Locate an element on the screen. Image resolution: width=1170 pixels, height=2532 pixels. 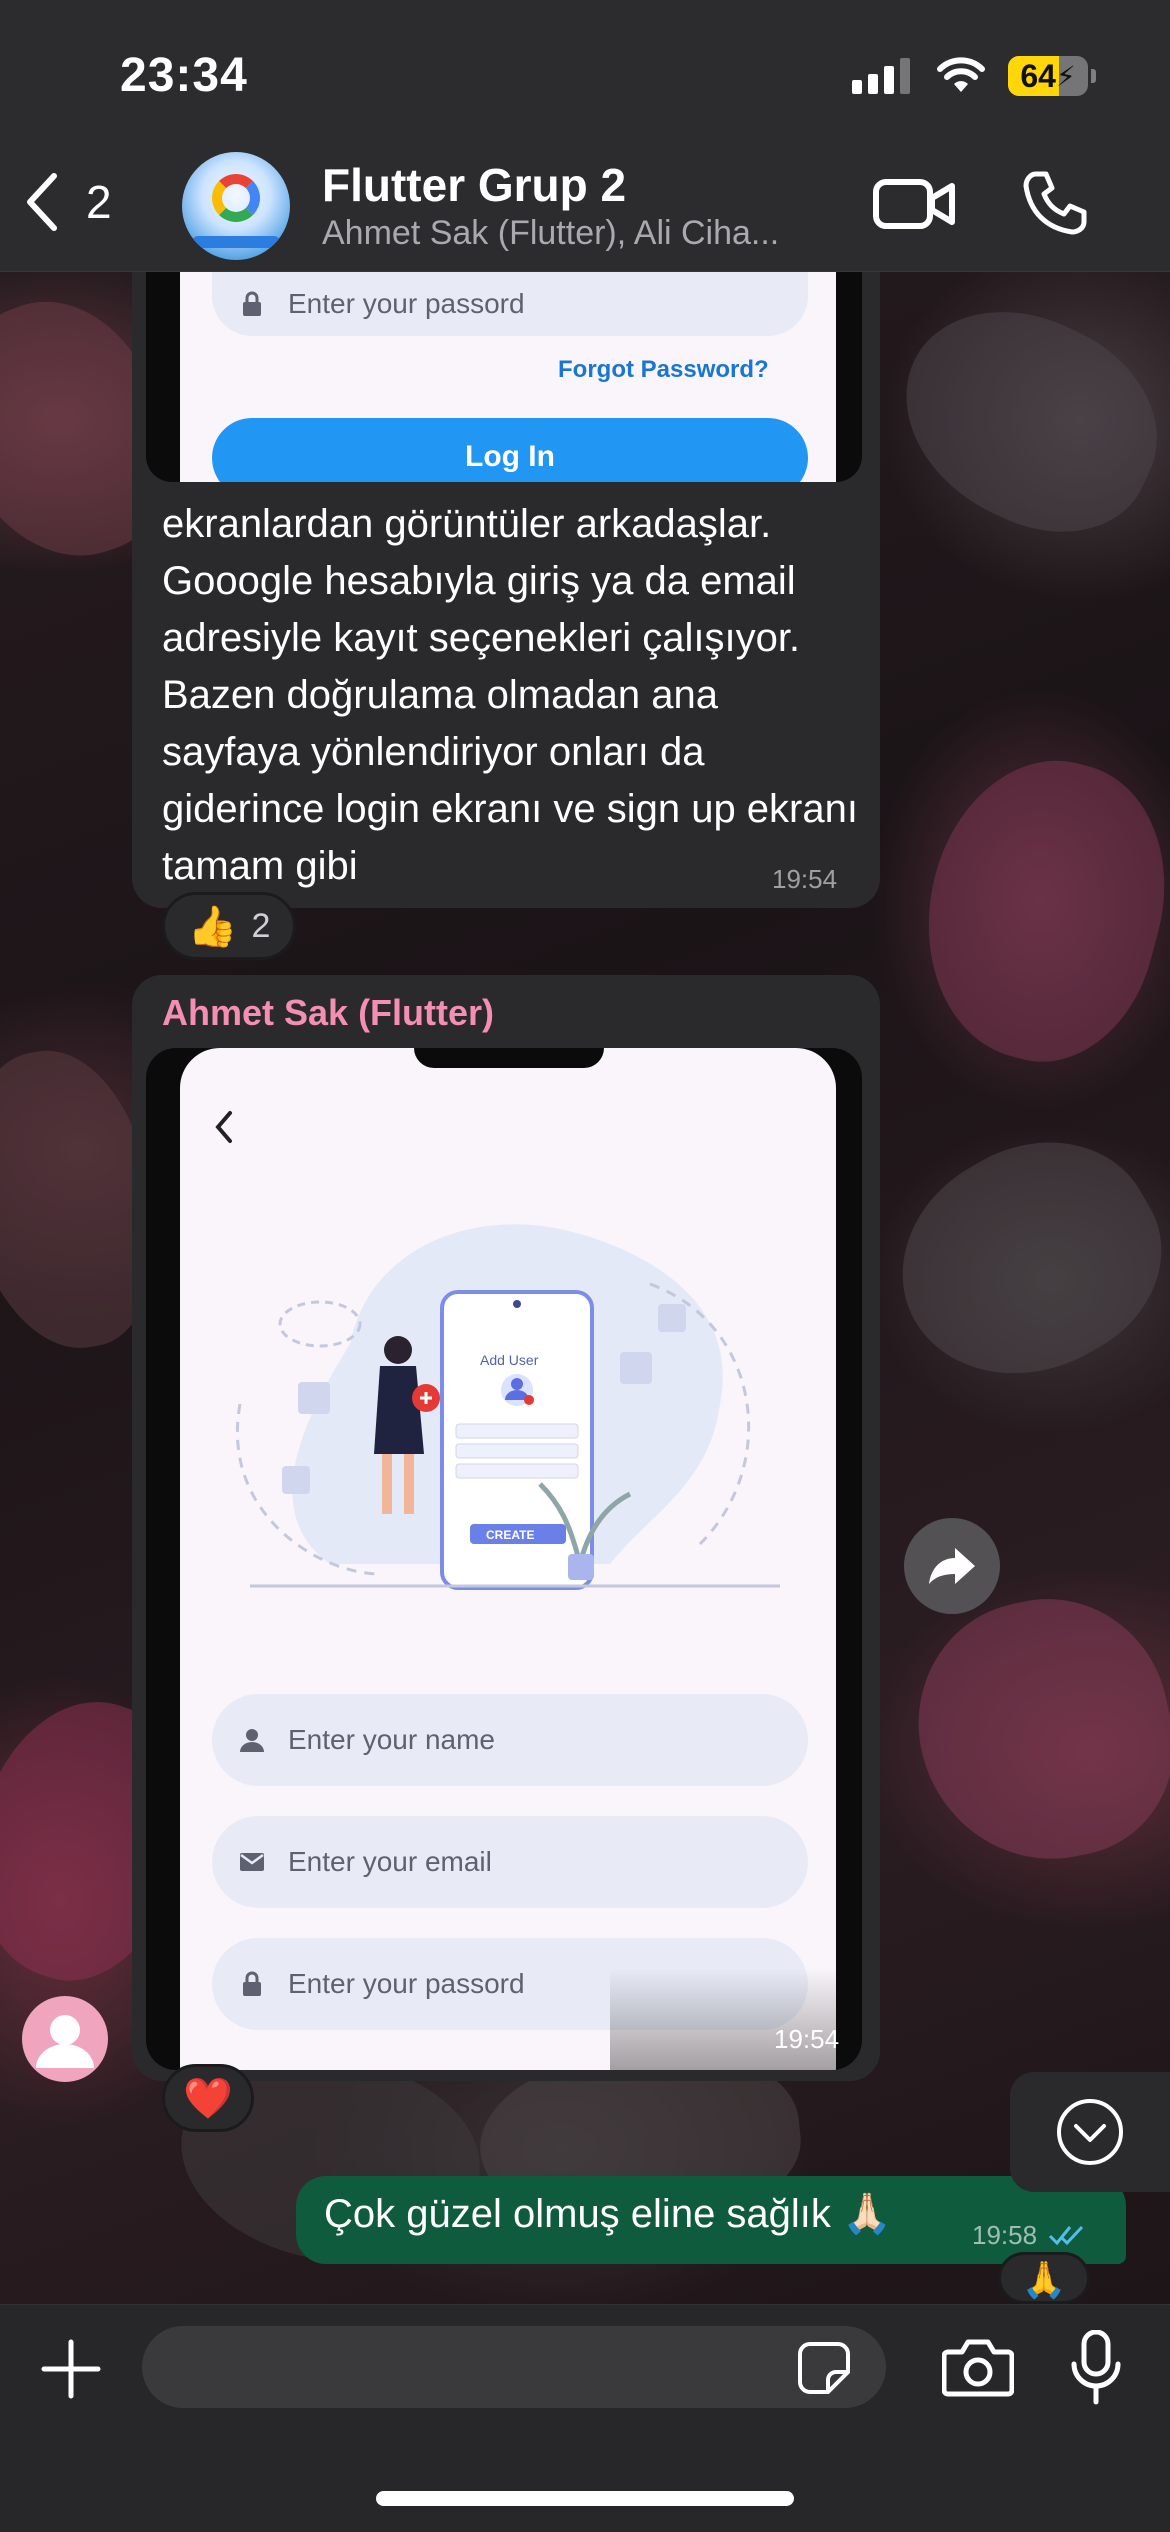
plus-icon is located at coordinates (71, 2369).